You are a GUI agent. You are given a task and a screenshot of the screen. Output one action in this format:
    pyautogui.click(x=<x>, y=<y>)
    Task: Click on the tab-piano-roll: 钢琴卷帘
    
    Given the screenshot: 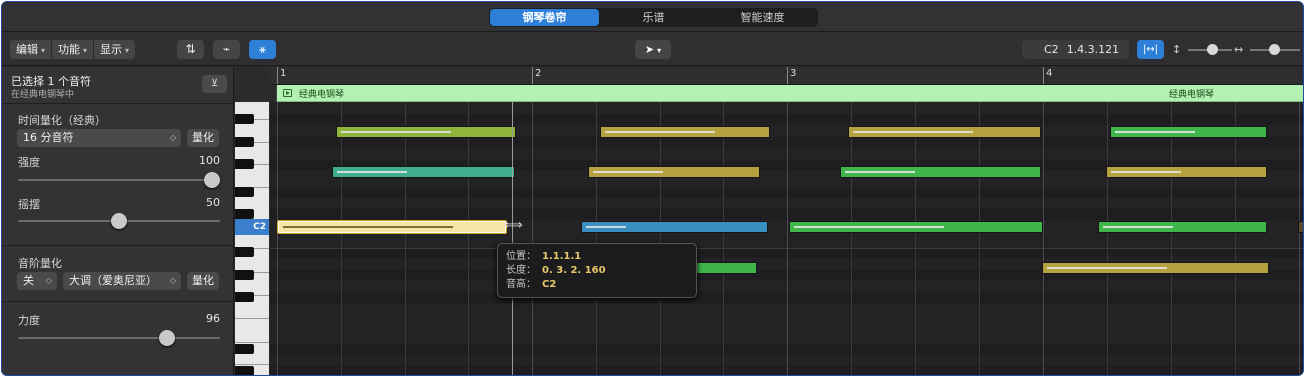 What is the action you would take?
    pyautogui.click(x=544, y=17)
    